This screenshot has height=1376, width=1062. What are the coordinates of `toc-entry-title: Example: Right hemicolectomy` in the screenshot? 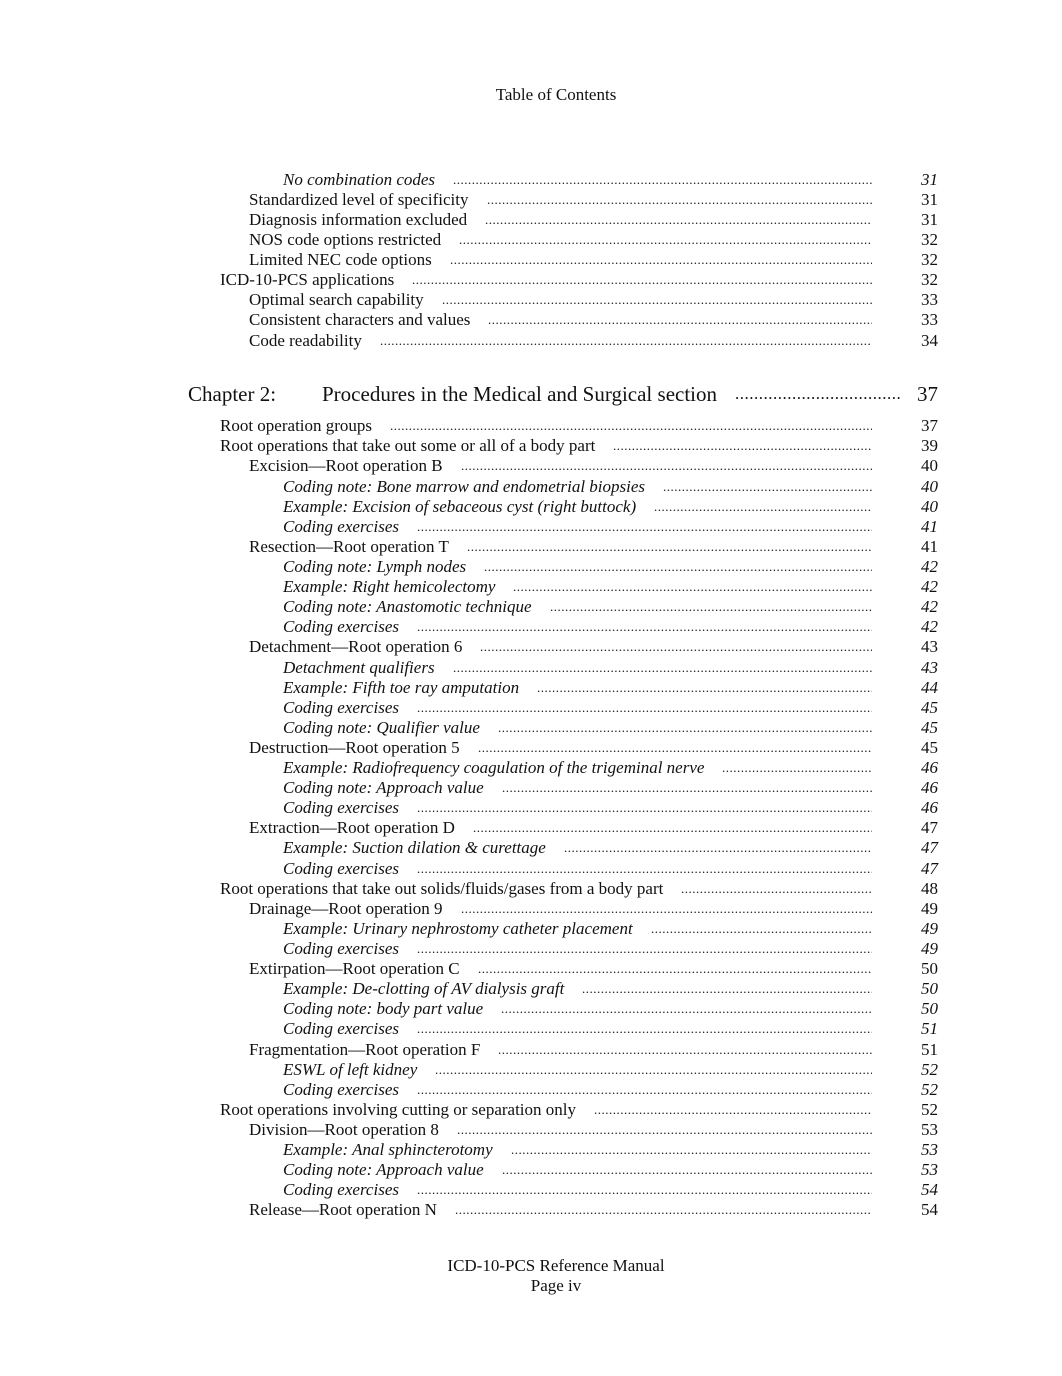 It's located at (389, 586).